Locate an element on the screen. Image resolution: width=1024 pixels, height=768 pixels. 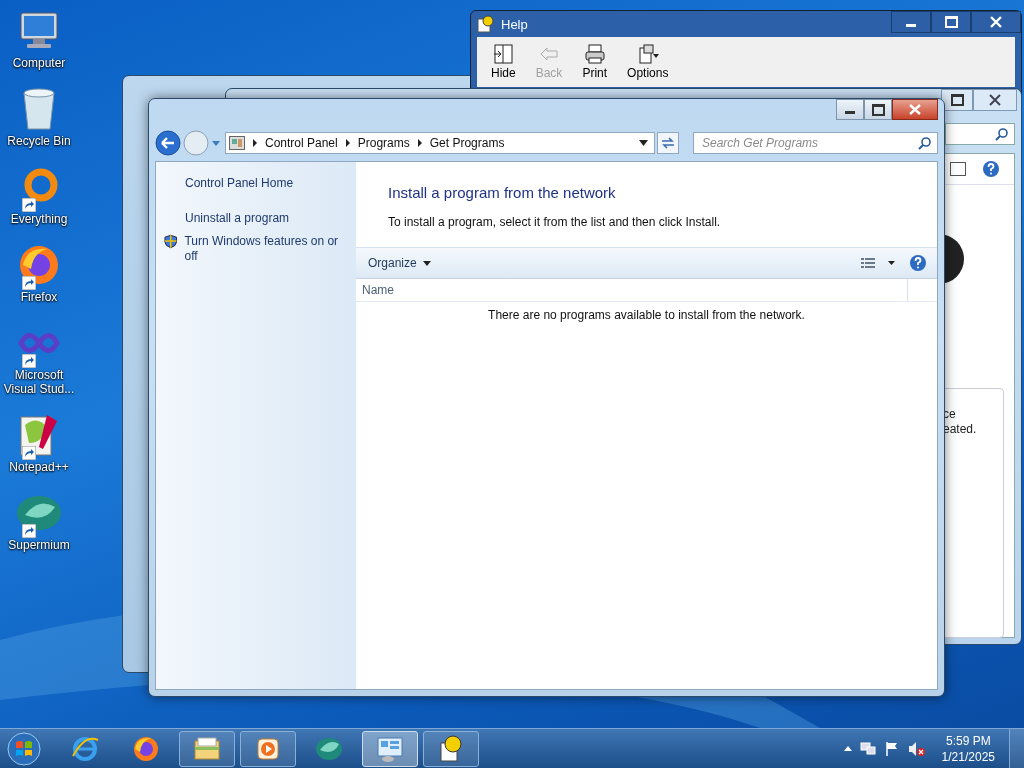
start-button is located at coordinates (24, 748).